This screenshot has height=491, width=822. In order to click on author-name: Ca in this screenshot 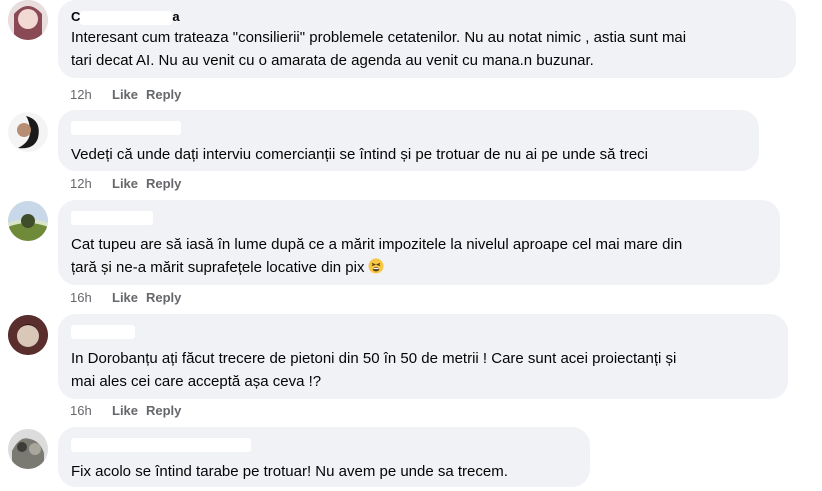, I will do `click(427, 17)`.